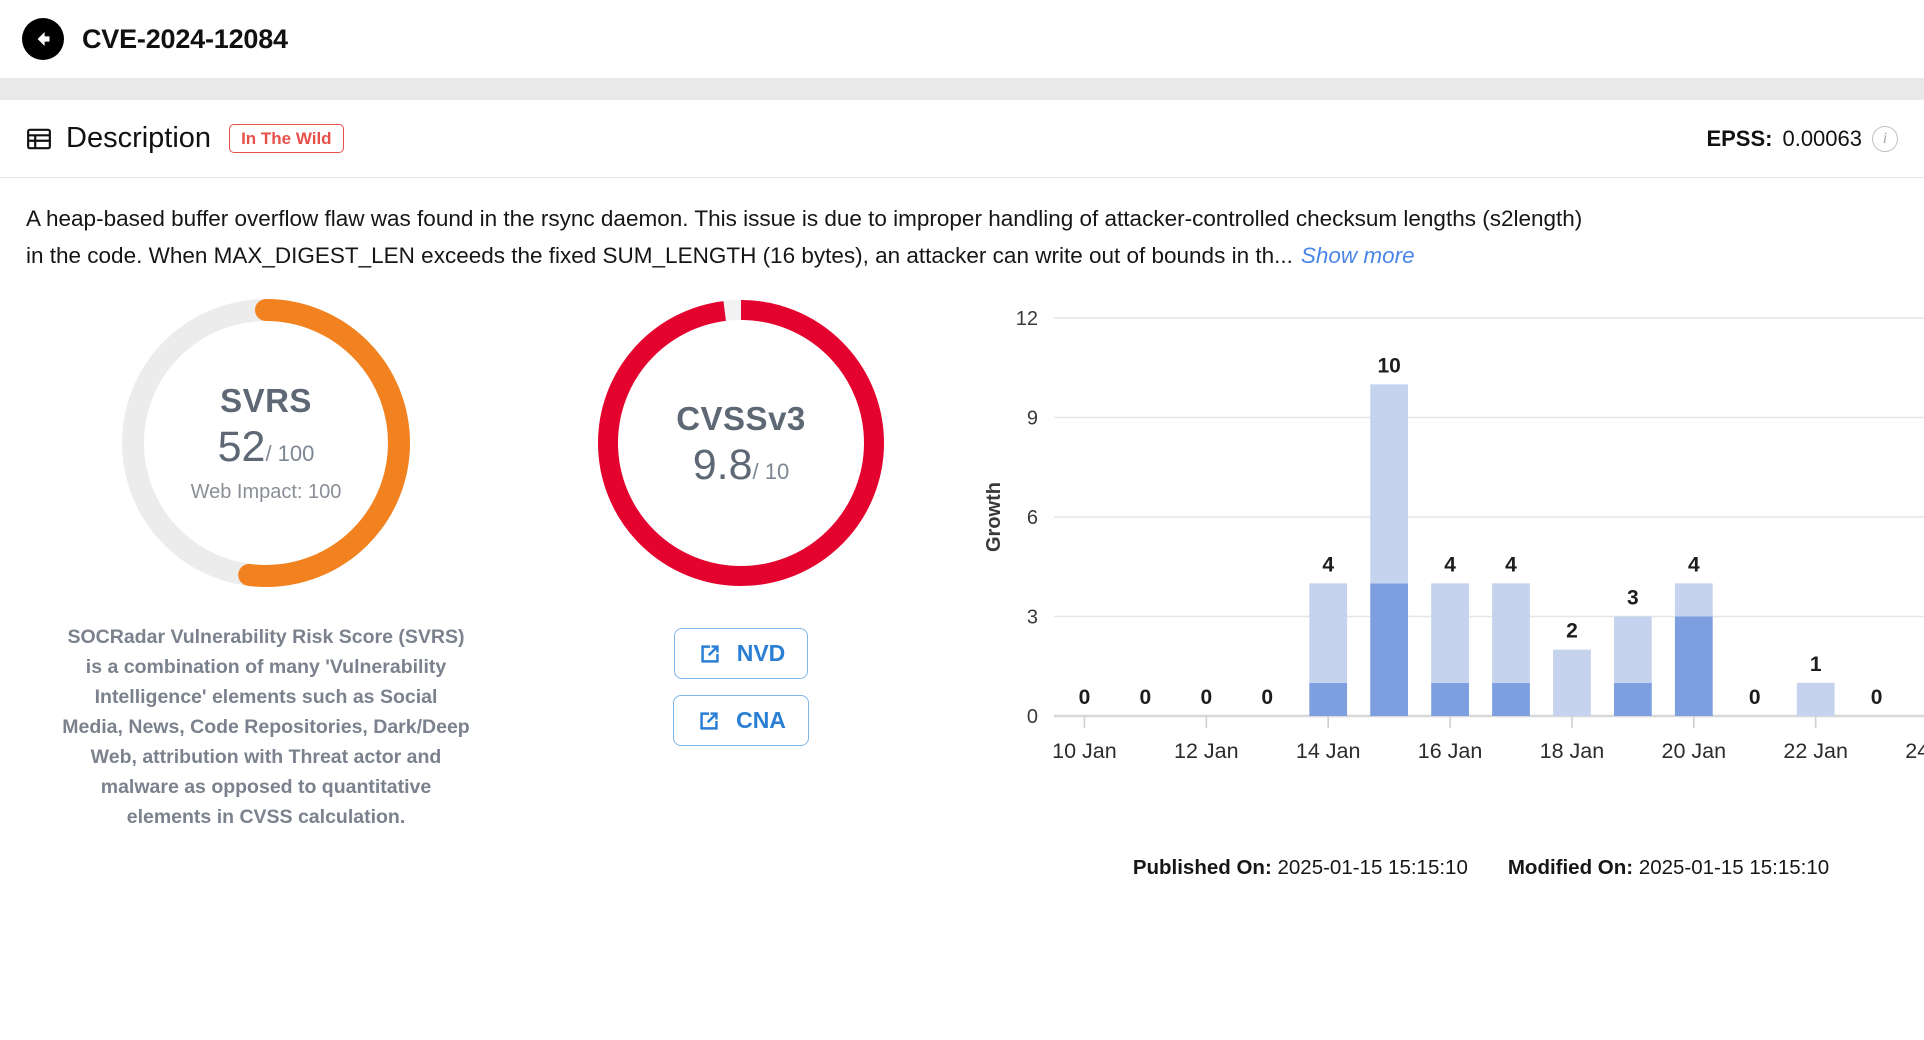  What do you see at coordinates (995, 517) in the screenshot?
I see `y-axis-title: Growth` at bounding box center [995, 517].